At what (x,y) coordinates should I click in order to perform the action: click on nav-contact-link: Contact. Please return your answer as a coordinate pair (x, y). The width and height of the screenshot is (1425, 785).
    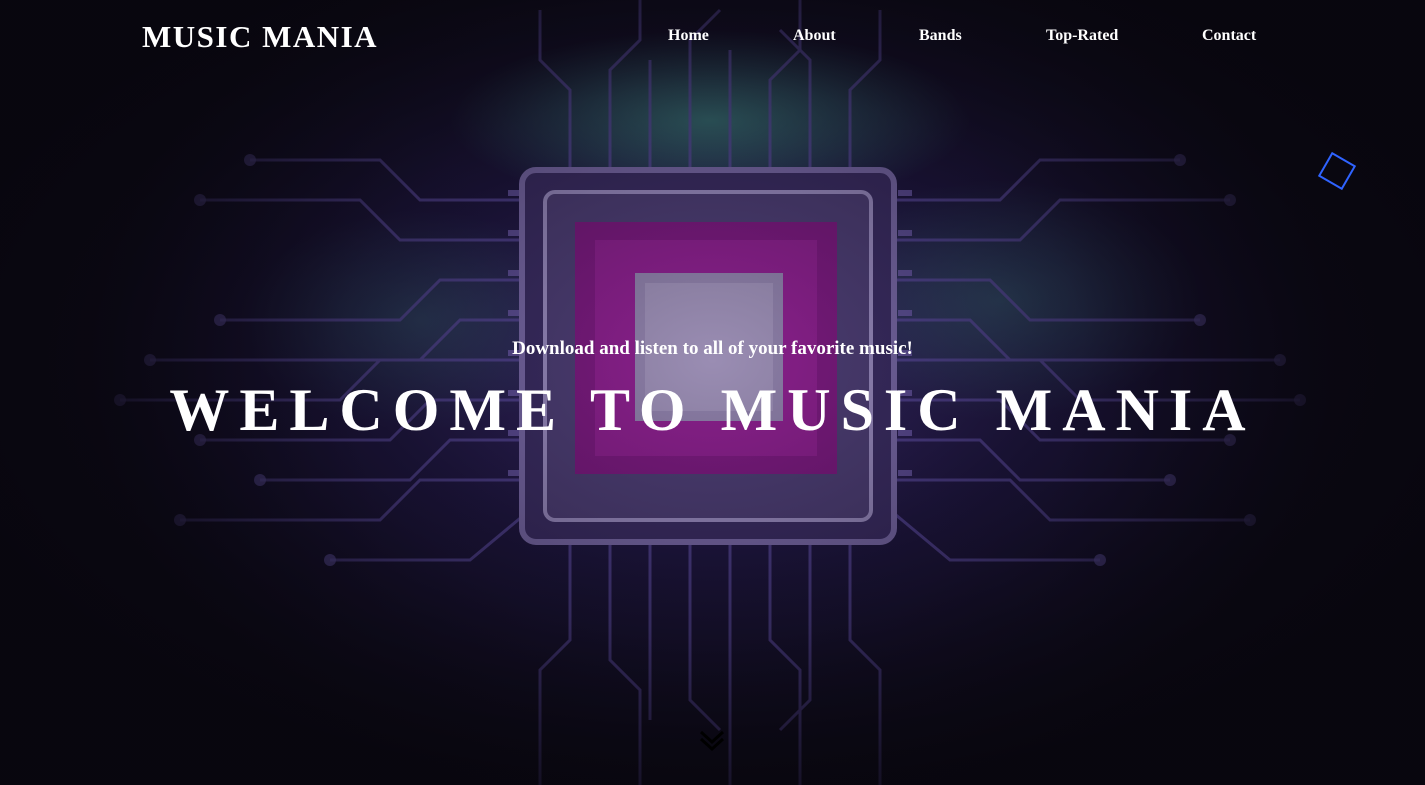
    Looking at the image, I should click on (1229, 36).